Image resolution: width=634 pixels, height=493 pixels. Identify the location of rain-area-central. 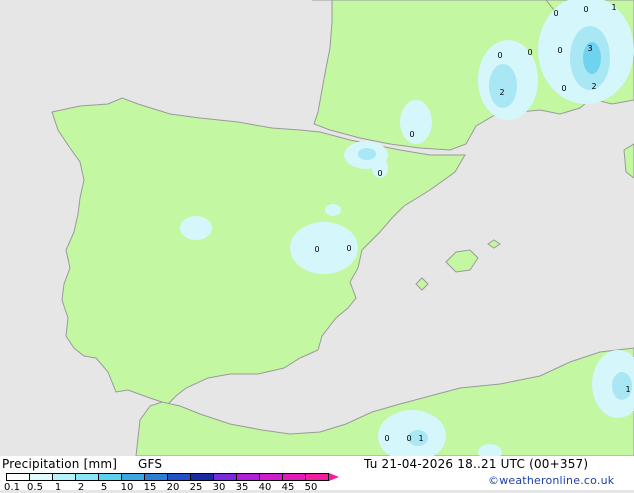
(196, 228).